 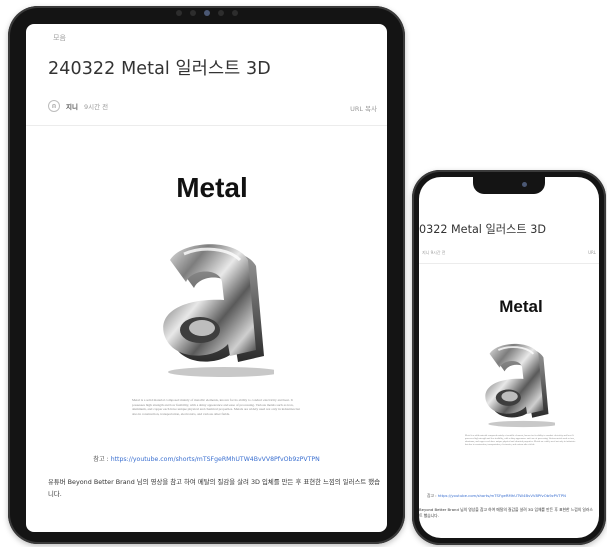 I want to click on tablet-camera, so click(x=207, y=13).